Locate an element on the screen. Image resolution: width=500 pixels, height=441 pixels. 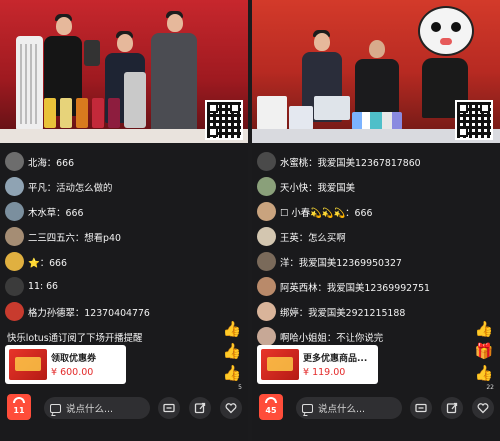
coupon-title: 领取优惠券 is located at coordinates (74, 359).